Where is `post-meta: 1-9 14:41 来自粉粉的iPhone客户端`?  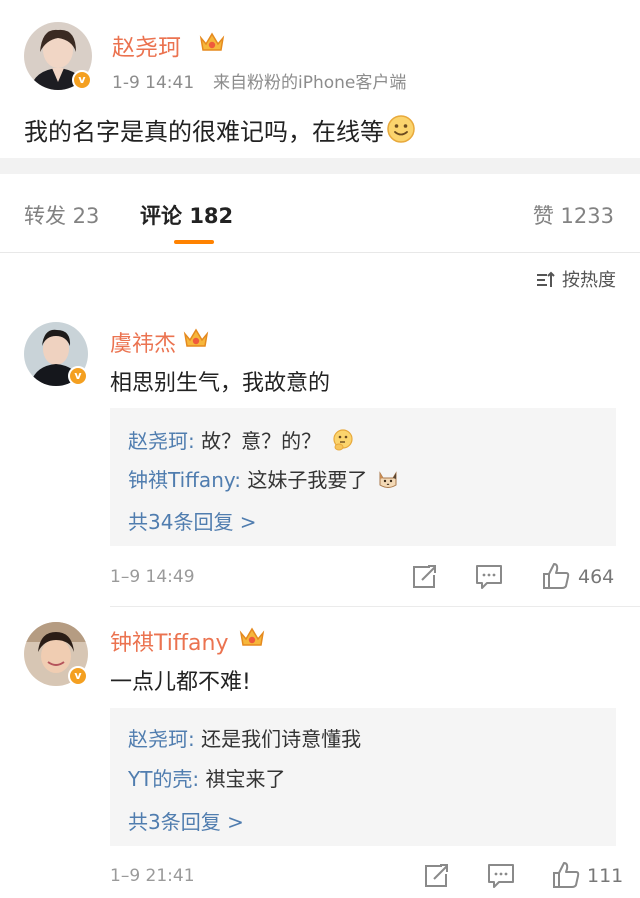
post-meta: 1-9 14:41 来自粉粉的iPhone客户端 is located at coordinates (259, 80).